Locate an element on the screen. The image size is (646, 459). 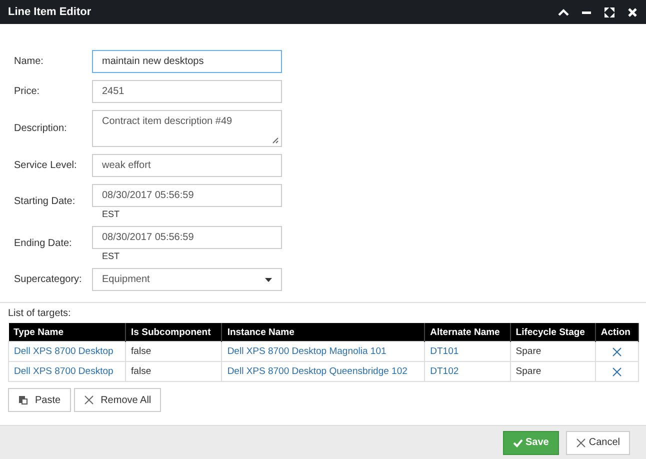
remove-button: Remove All is located at coordinates (118, 400).